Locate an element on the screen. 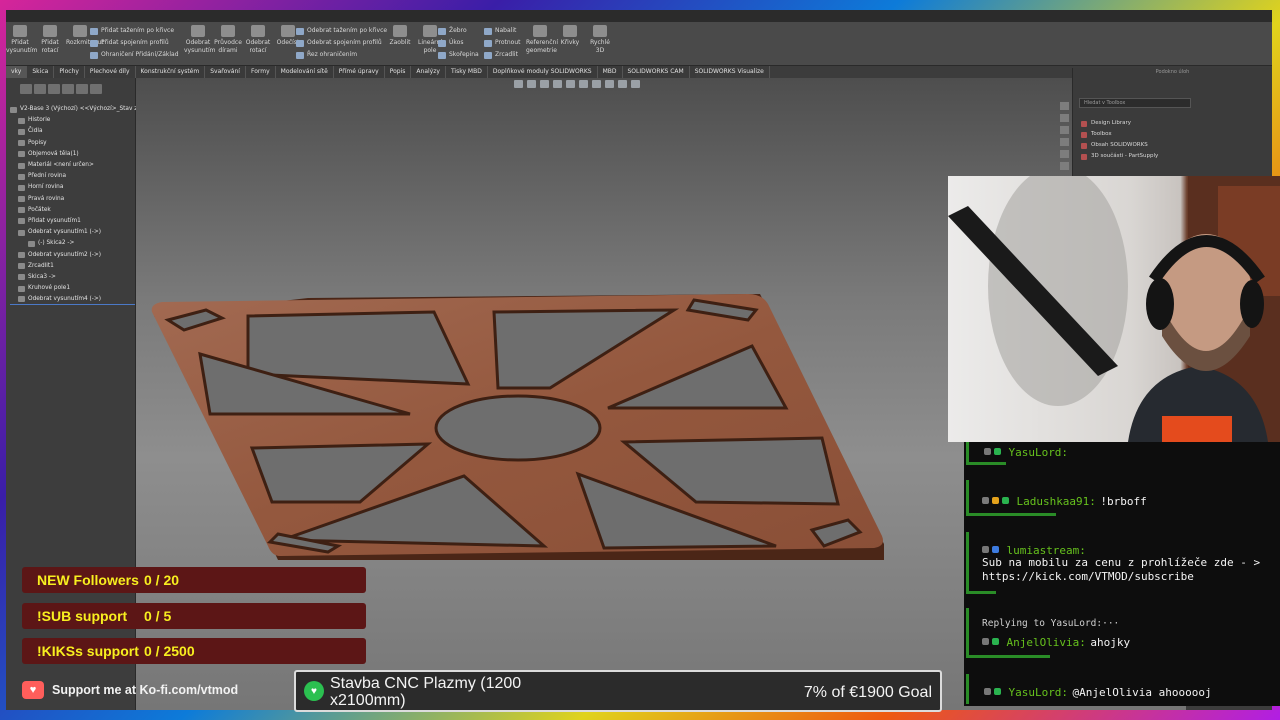 The width and height of the screenshot is (1280, 720). ribbon-button: Křivky is located at coordinates (570, 36).